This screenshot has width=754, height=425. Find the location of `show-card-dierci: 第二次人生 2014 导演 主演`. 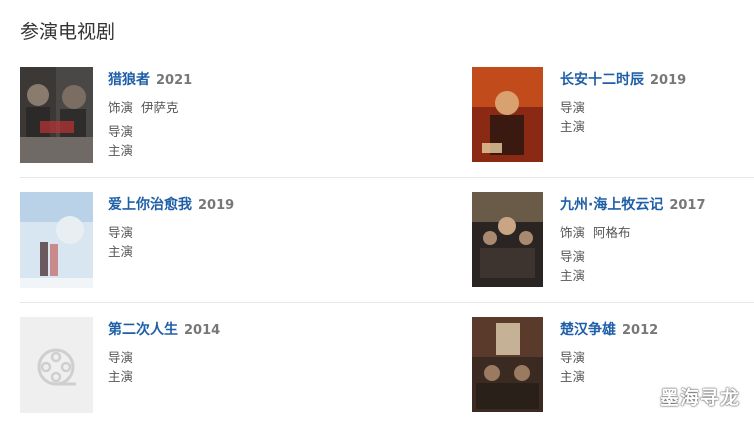

show-card-dierci: 第二次人生 2014 导演 主演 is located at coordinates (190, 367).